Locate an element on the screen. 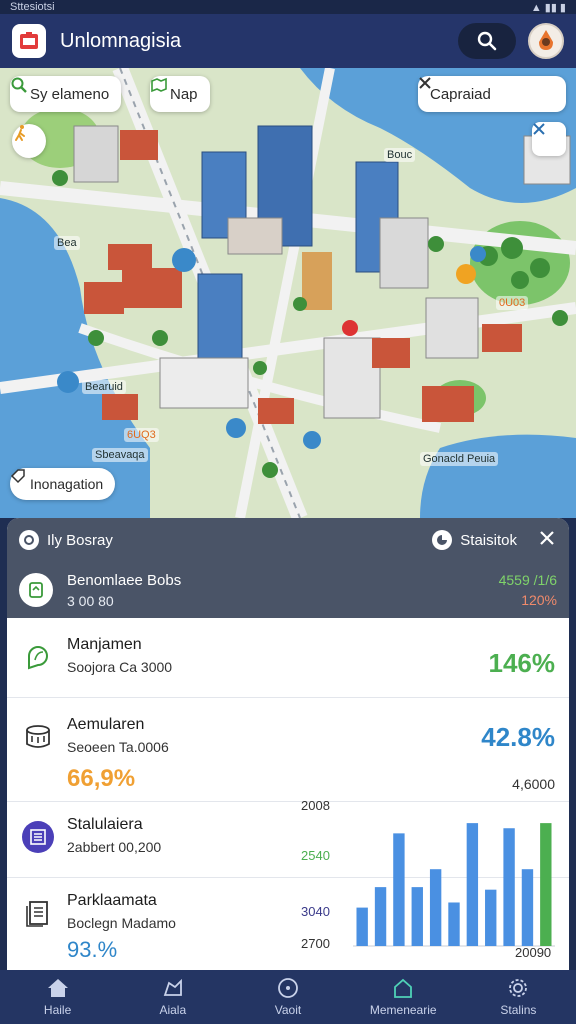 The image size is (576, 1024). hero-row: Benomlaee Bobs 3 00 80 4559 /1/6 120% is located at coordinates (288, 590).